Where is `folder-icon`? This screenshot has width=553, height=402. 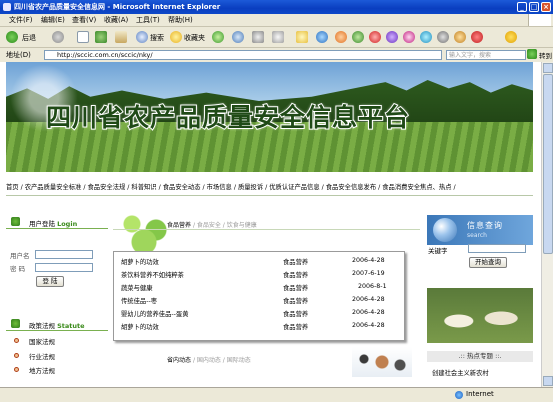 folder-icon is located at coordinates (302, 37).